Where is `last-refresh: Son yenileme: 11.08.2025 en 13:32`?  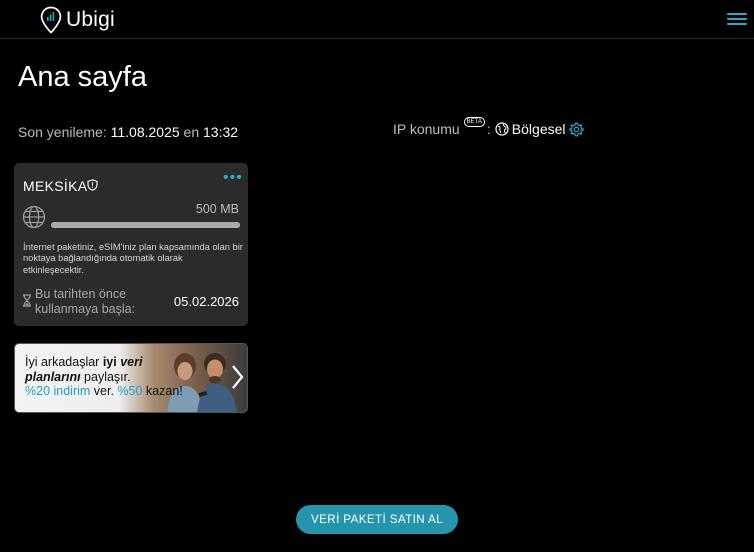 last-refresh: Son yenileme: 11.08.2025 en 13:32 is located at coordinates (128, 132).